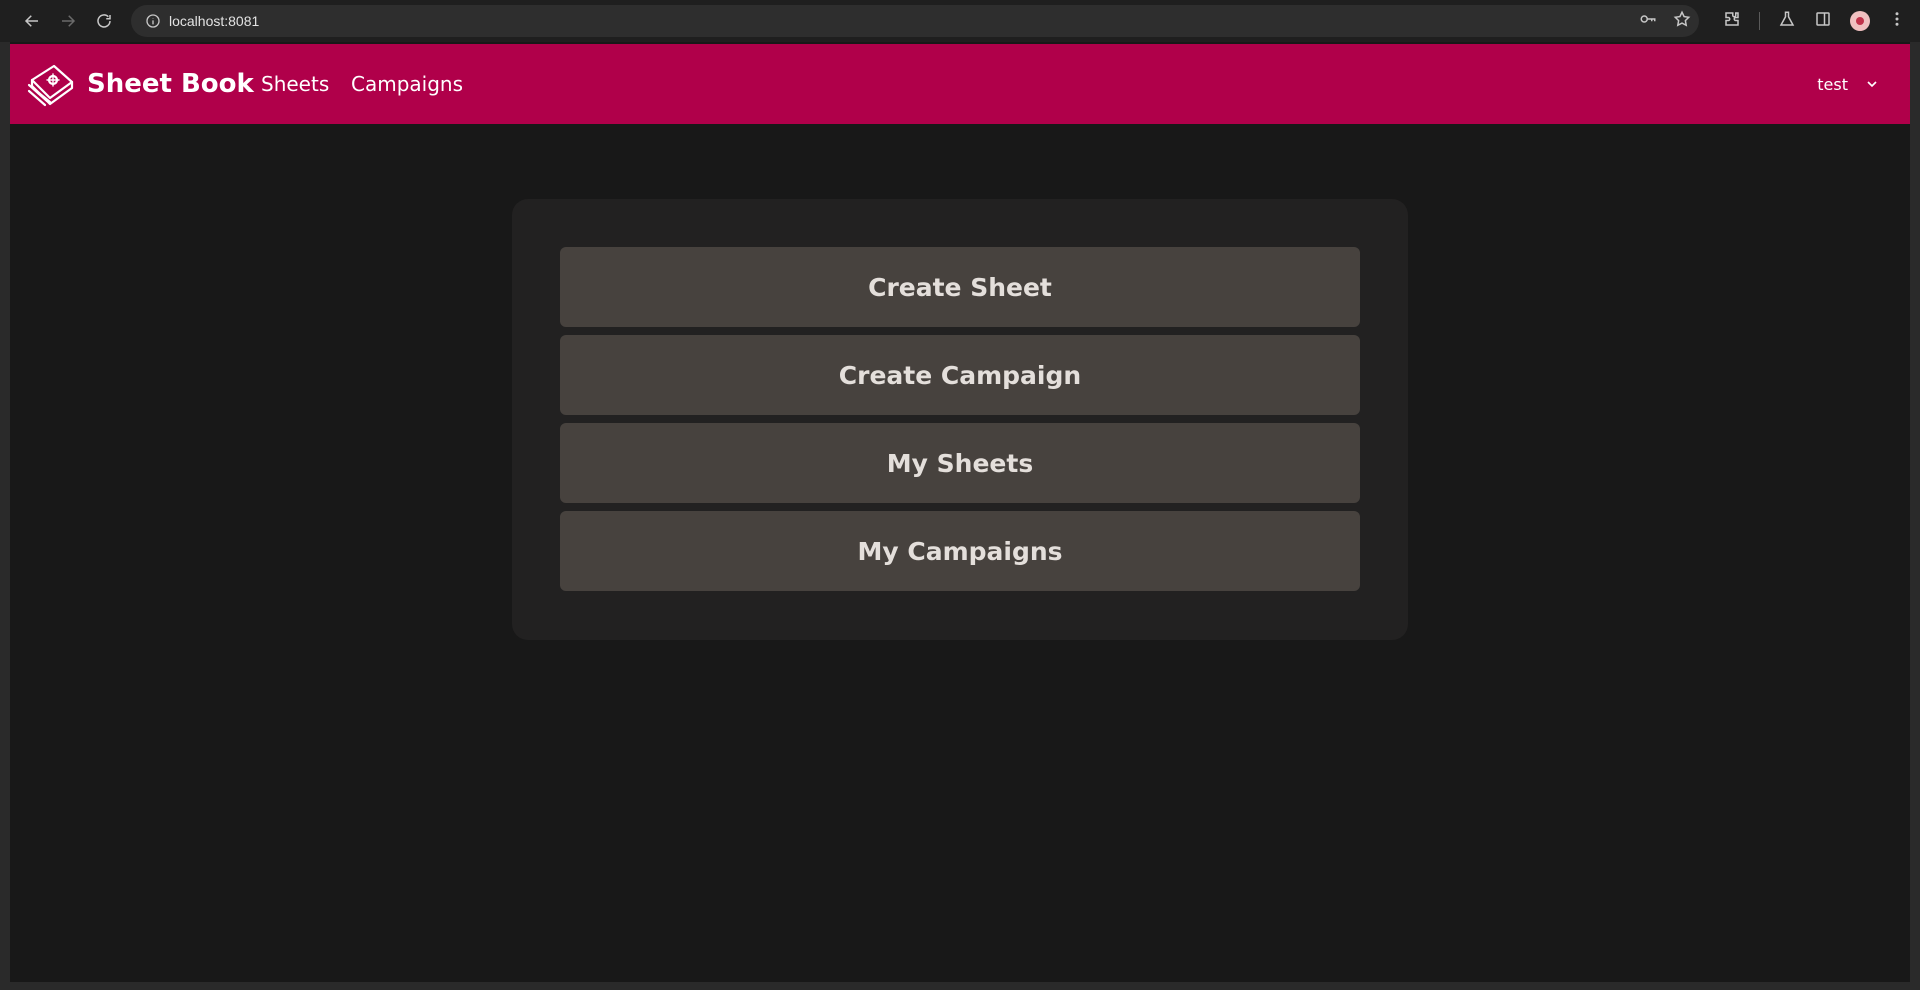  I want to click on extensions-icon, so click(1732, 21).